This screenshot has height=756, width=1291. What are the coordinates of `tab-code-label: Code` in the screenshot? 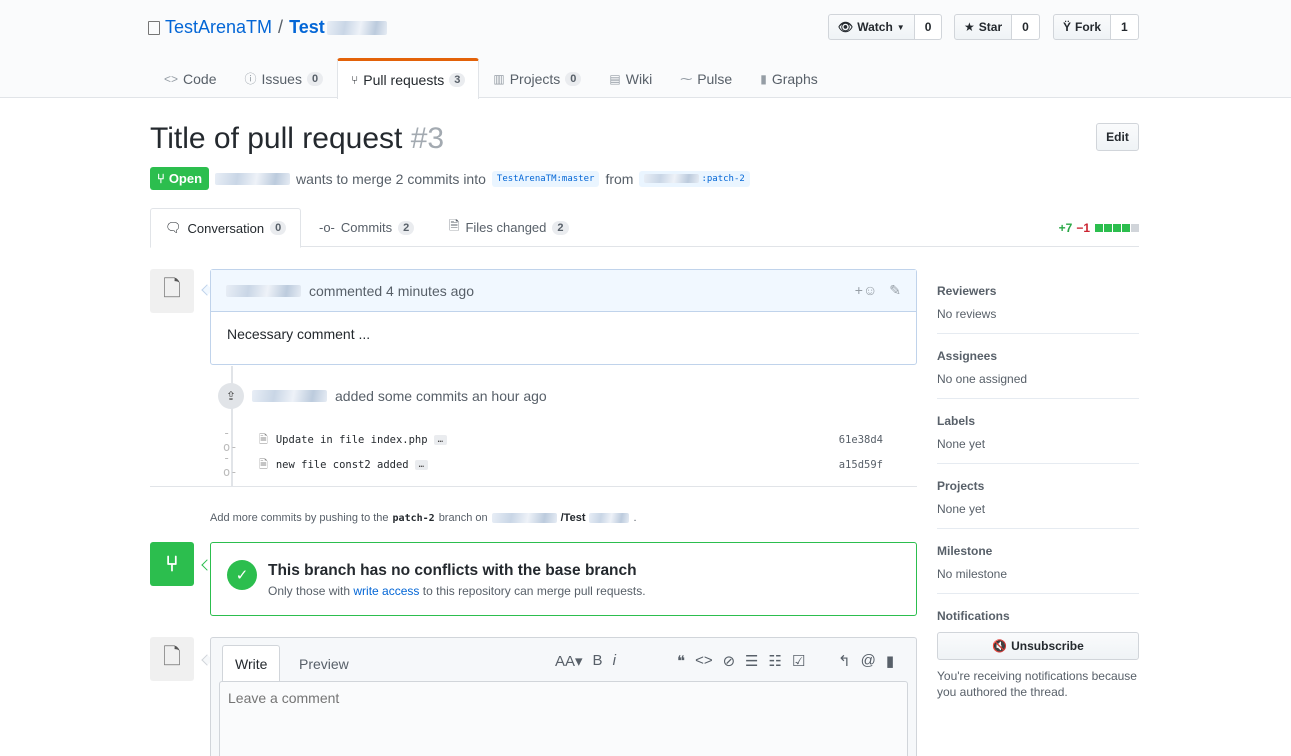 It's located at (200, 78).